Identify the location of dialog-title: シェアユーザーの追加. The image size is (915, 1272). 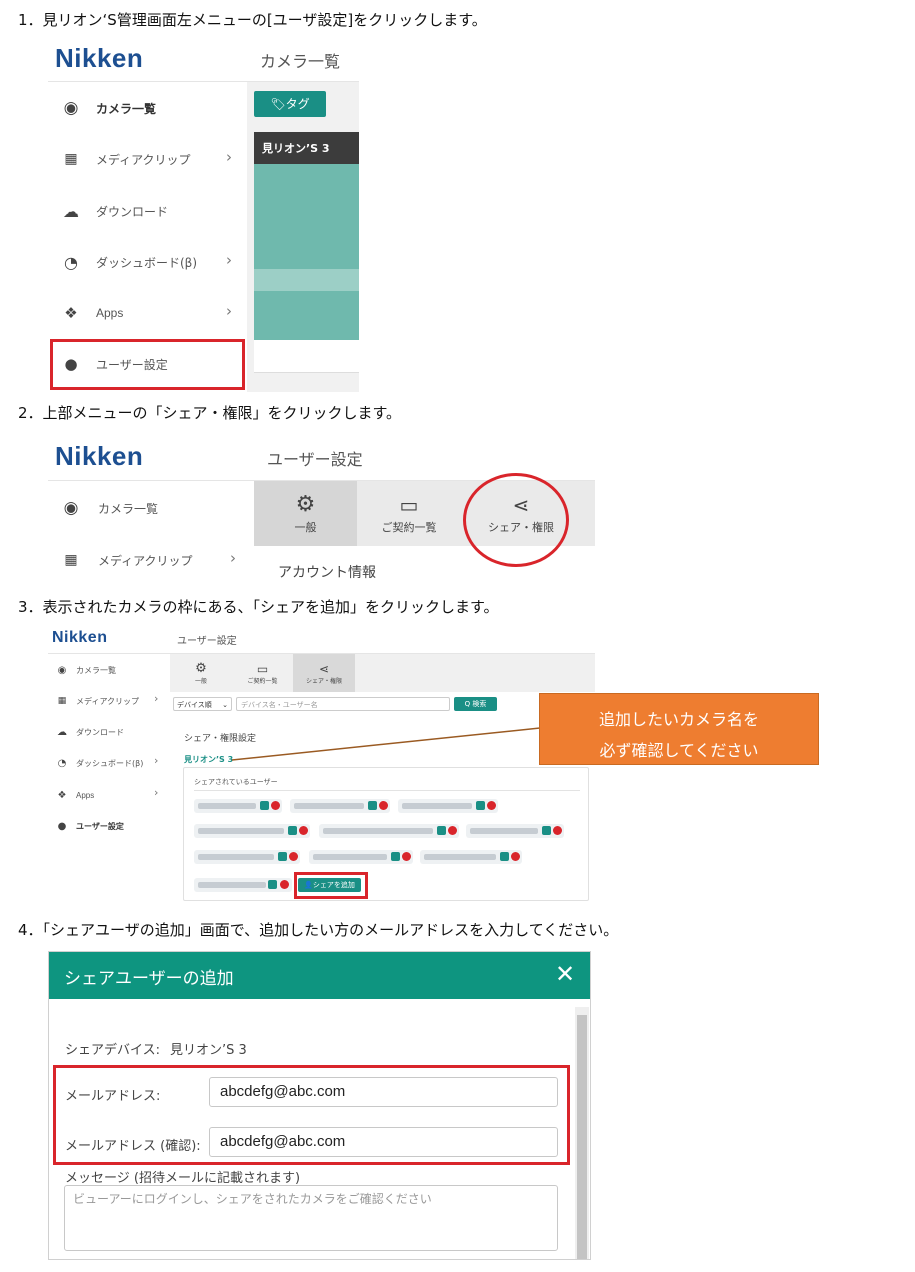
(149, 979).